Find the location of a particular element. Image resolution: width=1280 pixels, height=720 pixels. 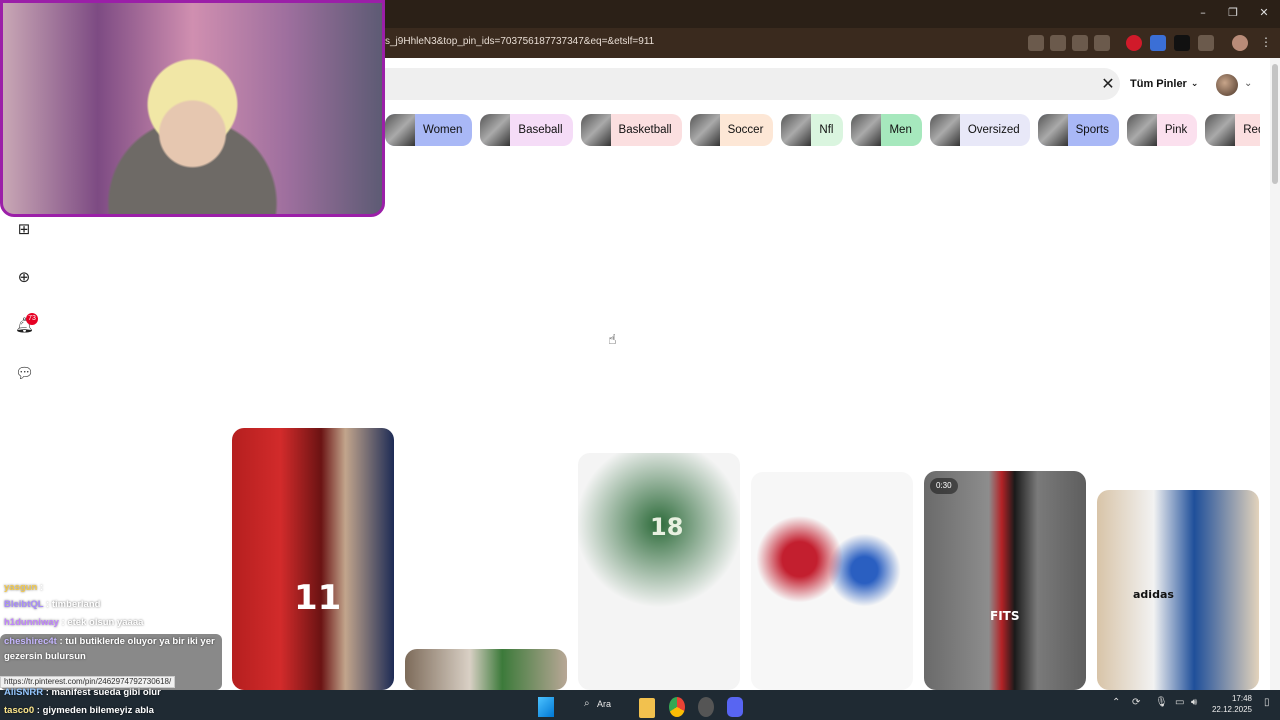

chip-red: Red is located at coordinates (1232, 130).